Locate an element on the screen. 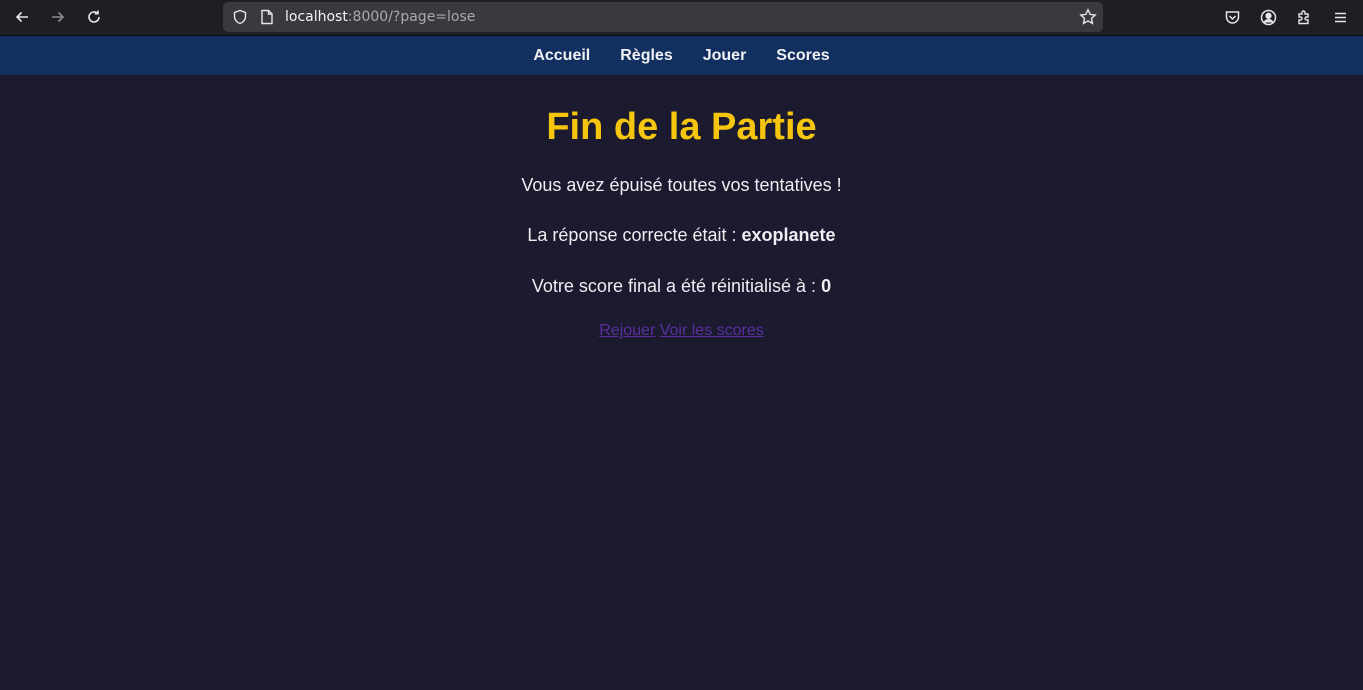 This screenshot has width=1363, height=690. answer-message: La réponse correcte était : exoplanete is located at coordinates (681, 235).